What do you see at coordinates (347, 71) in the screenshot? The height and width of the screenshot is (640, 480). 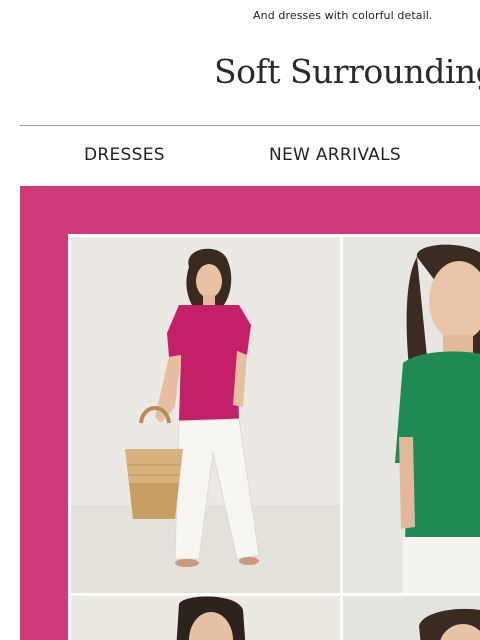 I see `brand-logo: Soft Surroundings` at bounding box center [347, 71].